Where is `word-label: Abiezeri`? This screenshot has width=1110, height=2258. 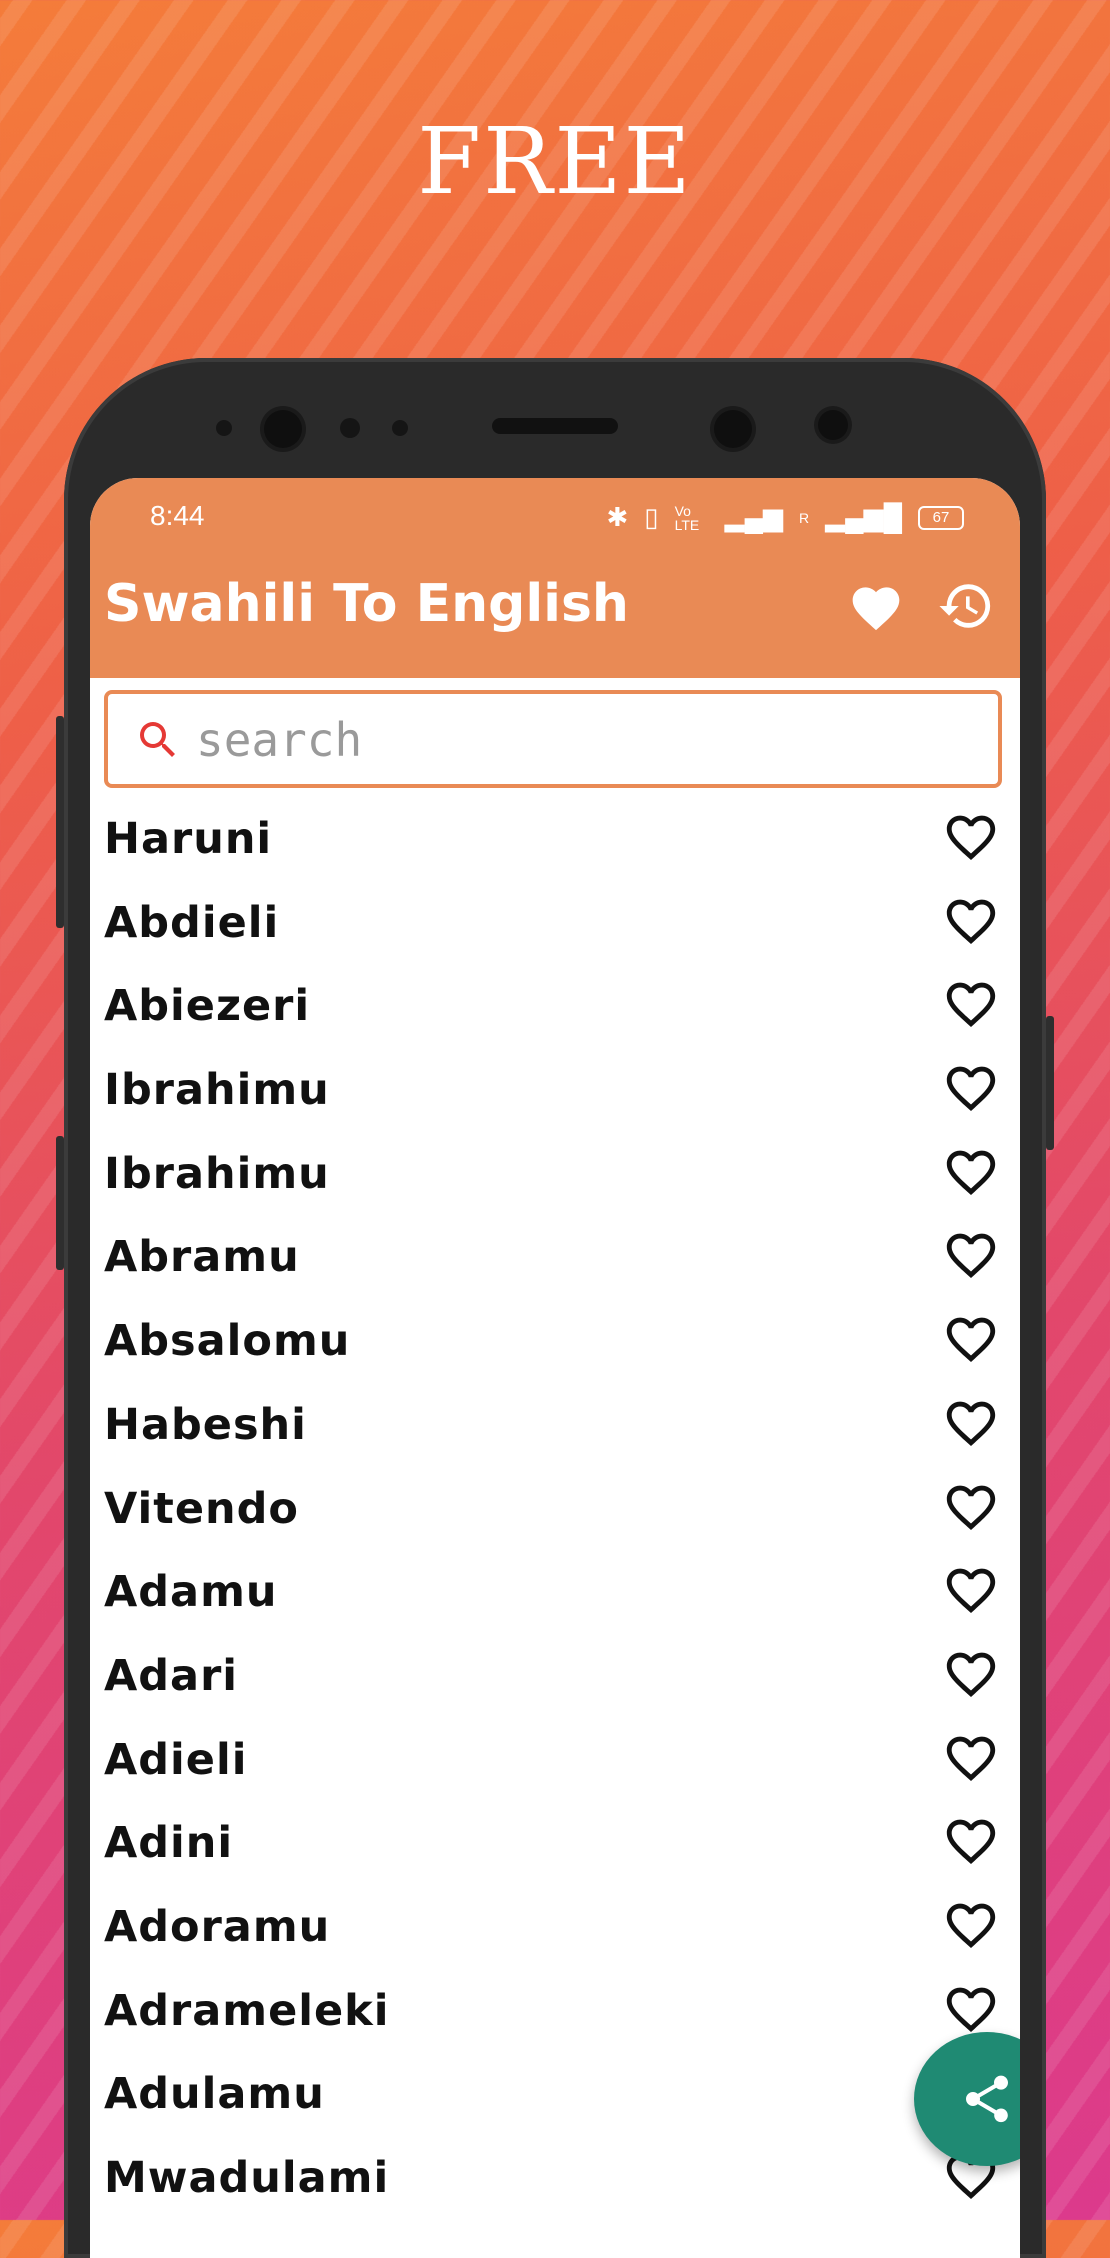 word-label: Abiezeri is located at coordinates (207, 1006).